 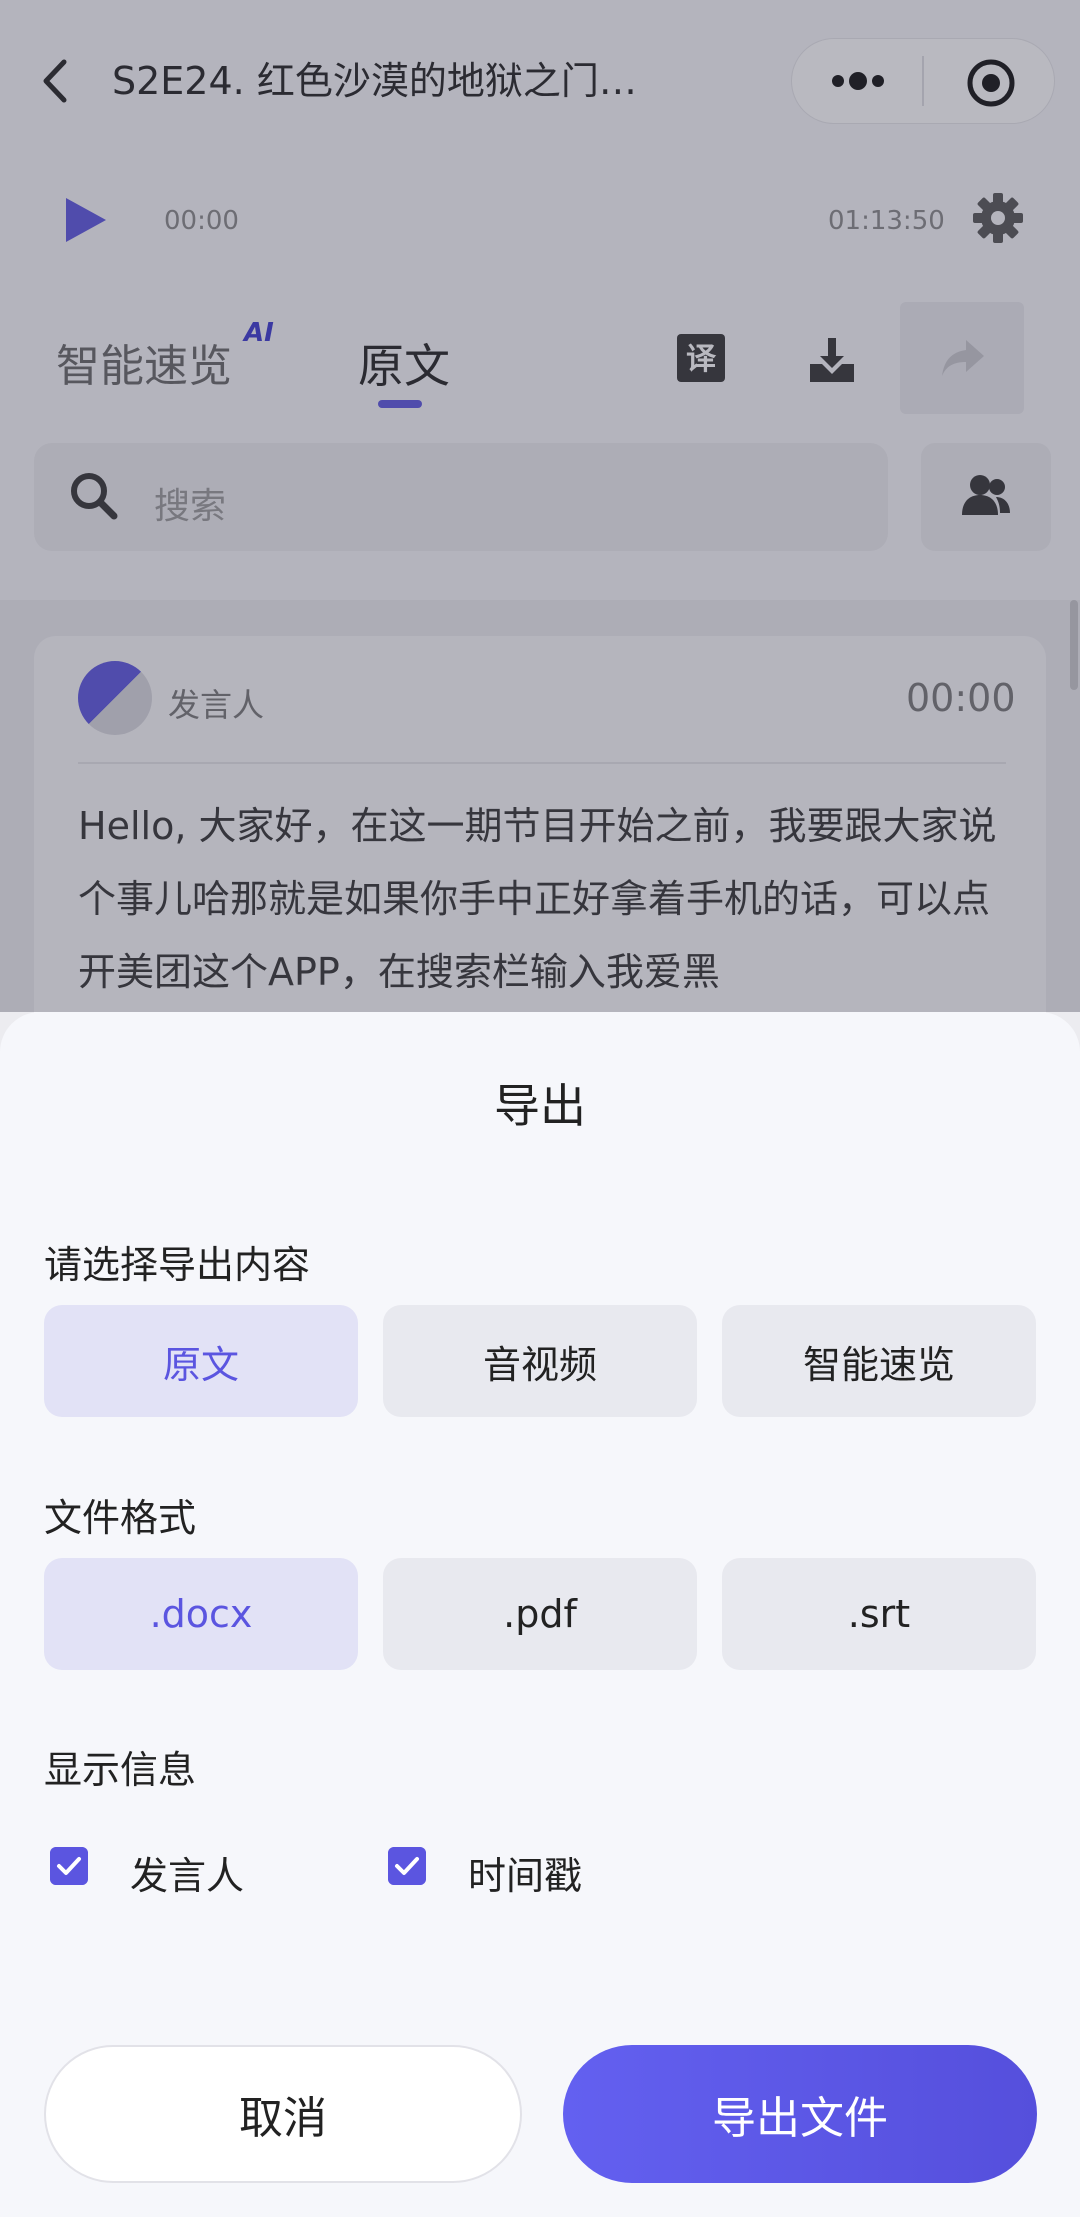 I want to click on checkbox-timestamp-label: 时间戳, so click(x=525, y=1872).